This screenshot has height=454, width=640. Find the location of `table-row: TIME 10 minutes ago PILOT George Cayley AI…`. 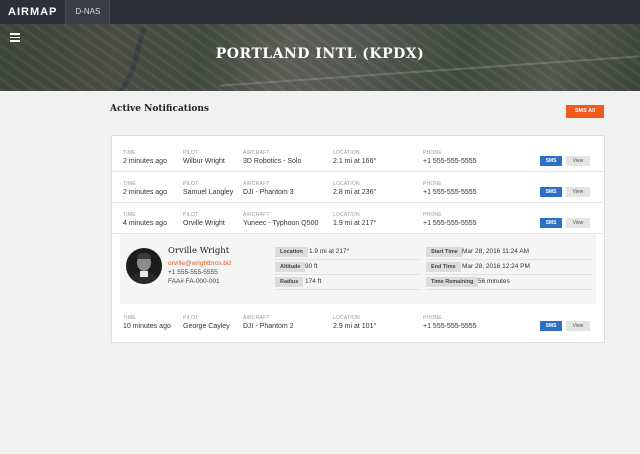

table-row: TIME 10 minutes ago PILOT George Cayley AI… is located at coordinates (358, 321).